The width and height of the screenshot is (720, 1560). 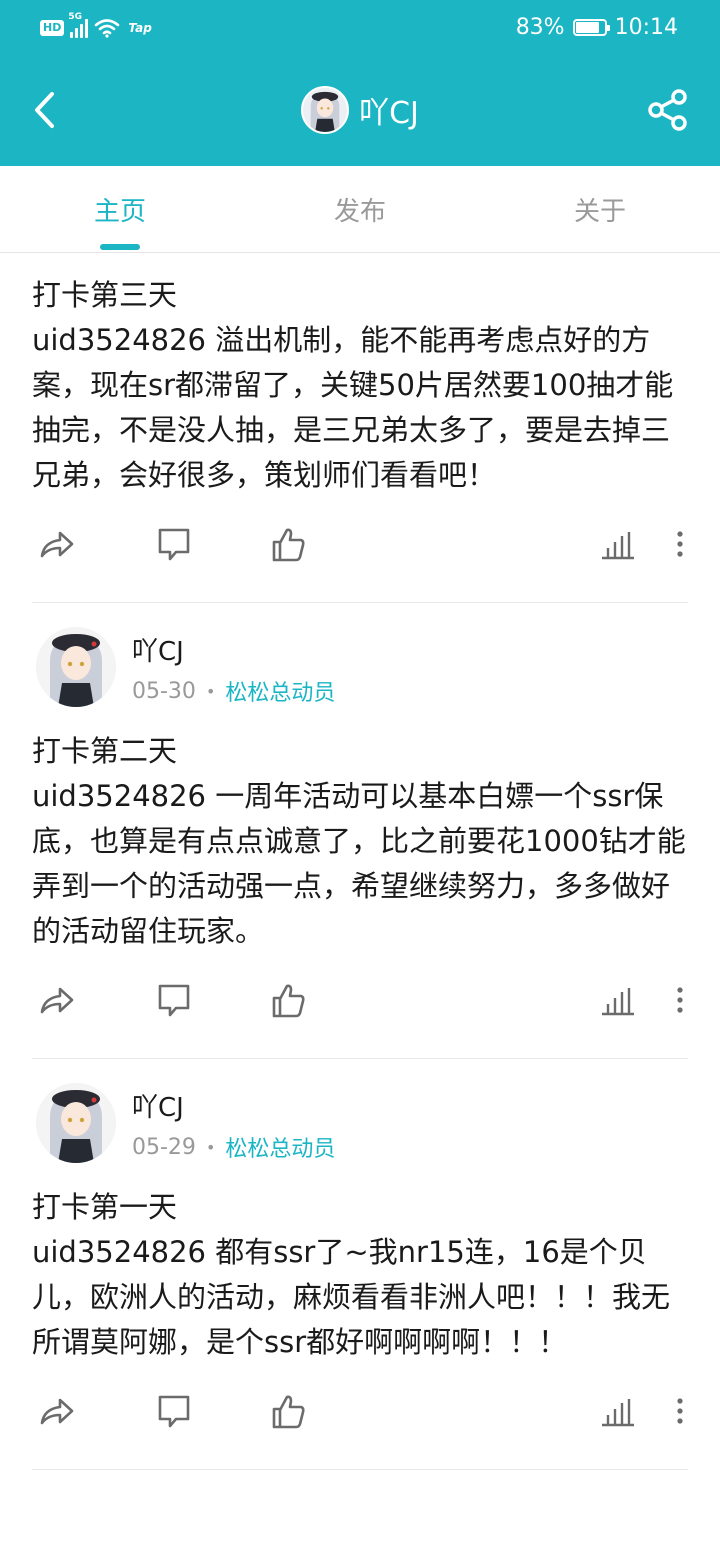 I want to click on post-header: 吖CJ 05-29 • 松松总动员, so click(x=360, y=1114).